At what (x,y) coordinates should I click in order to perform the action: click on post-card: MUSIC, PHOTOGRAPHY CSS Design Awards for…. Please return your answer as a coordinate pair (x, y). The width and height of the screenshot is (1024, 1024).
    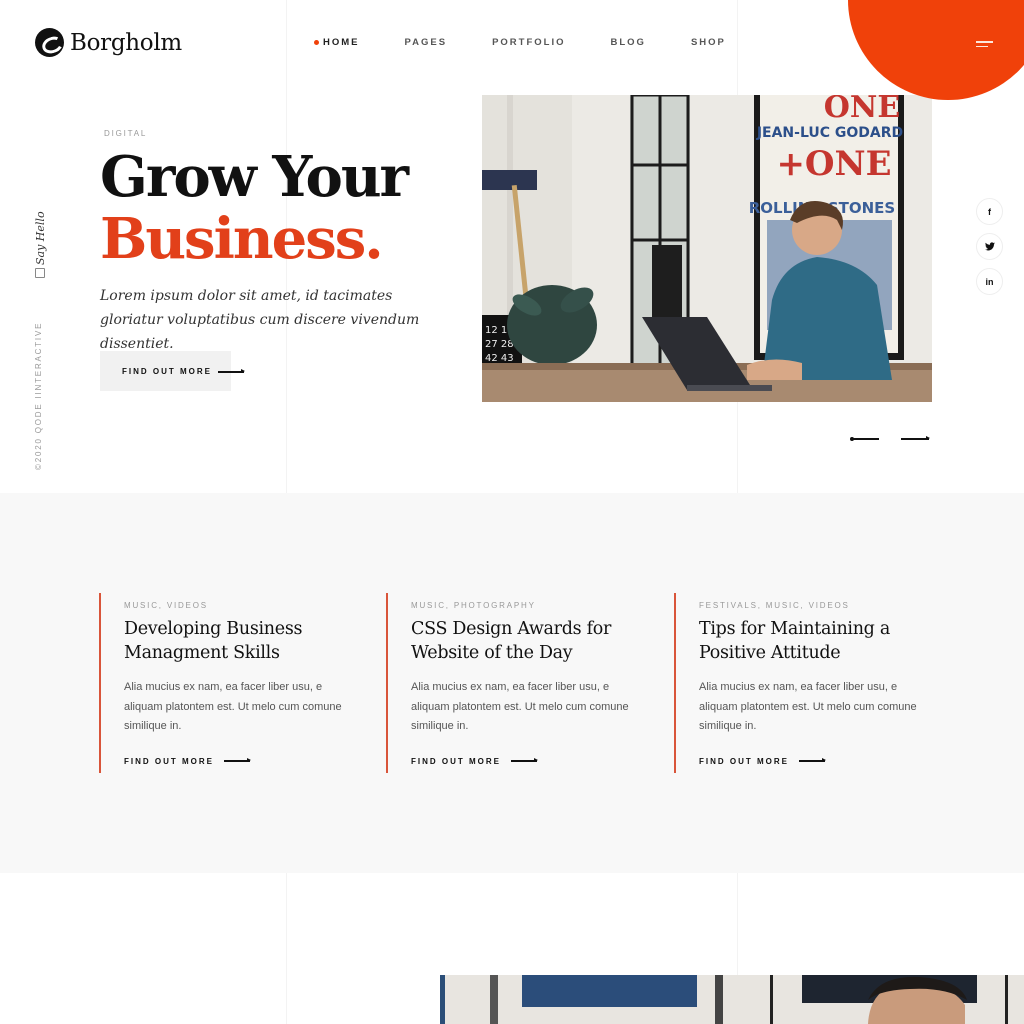
    Looking at the image, I should click on (511, 683).